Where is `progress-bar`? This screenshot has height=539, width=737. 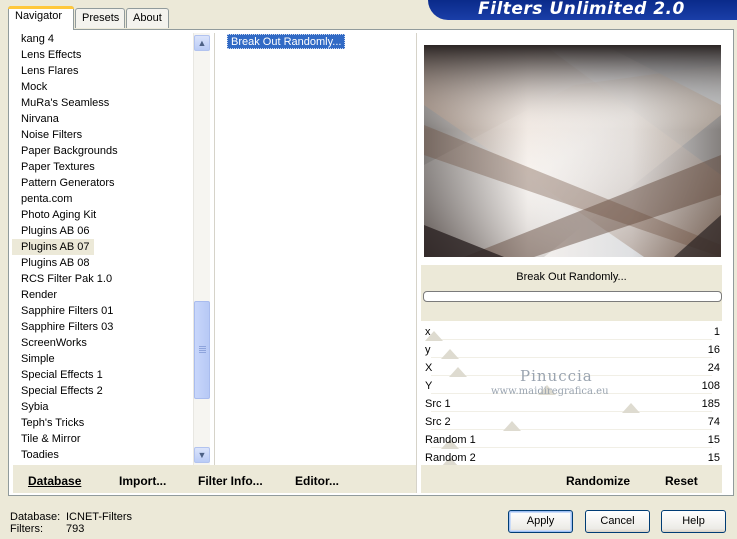 progress-bar is located at coordinates (572, 296).